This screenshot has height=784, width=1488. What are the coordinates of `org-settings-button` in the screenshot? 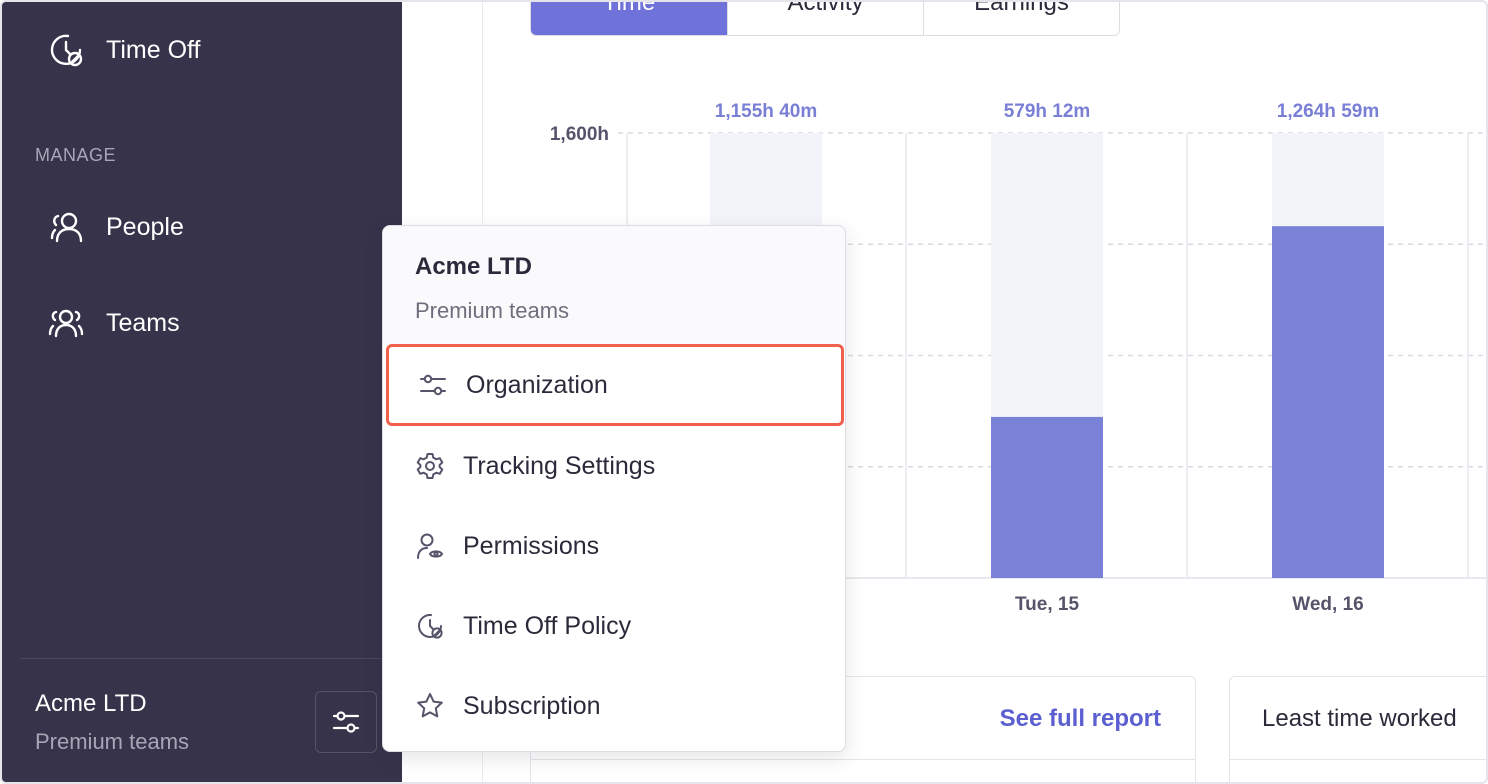 It's located at (346, 722).